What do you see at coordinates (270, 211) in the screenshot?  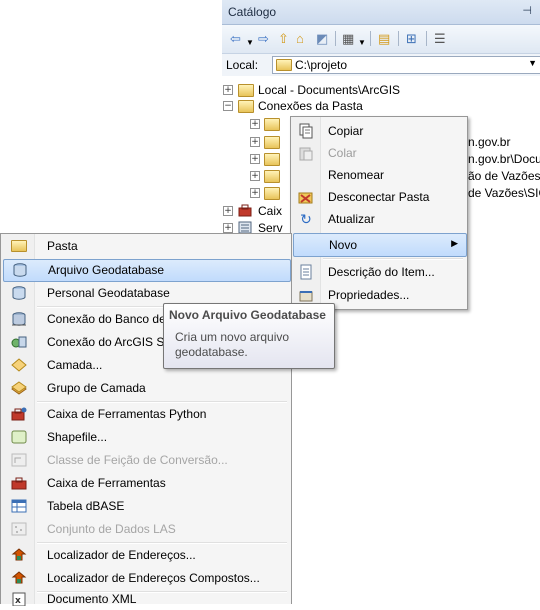 I see `tree-node-label: Caix` at bounding box center [270, 211].